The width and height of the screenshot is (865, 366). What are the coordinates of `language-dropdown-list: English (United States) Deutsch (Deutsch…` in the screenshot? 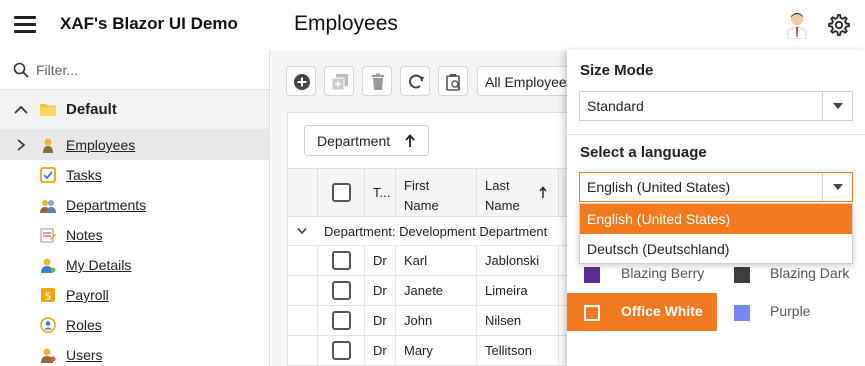 It's located at (716, 233).